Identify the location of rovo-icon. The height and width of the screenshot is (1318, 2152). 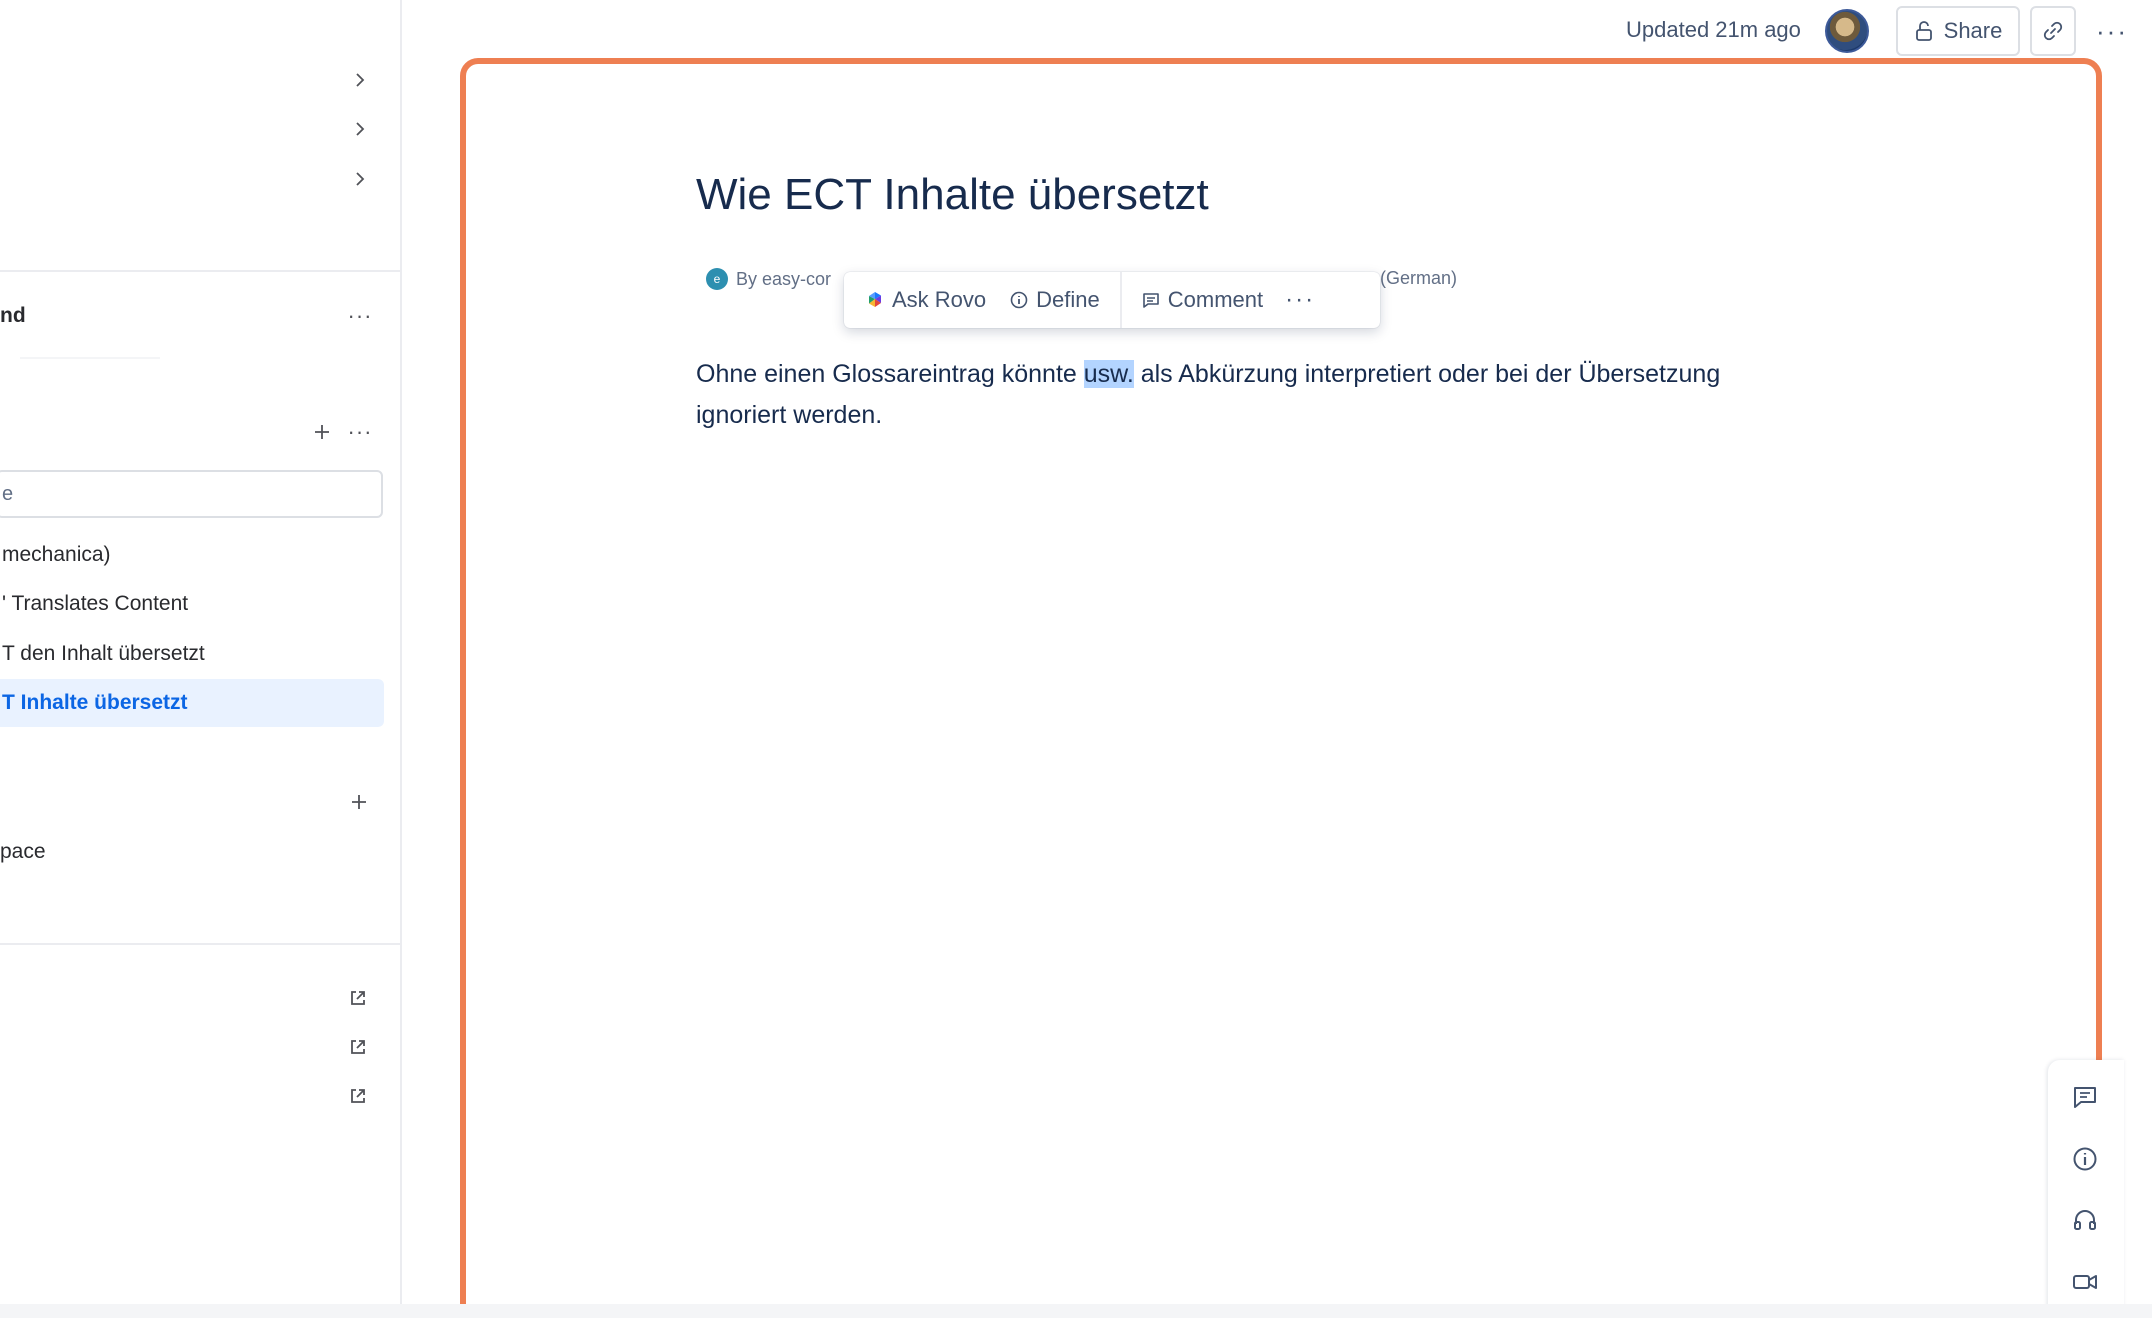
(875, 299).